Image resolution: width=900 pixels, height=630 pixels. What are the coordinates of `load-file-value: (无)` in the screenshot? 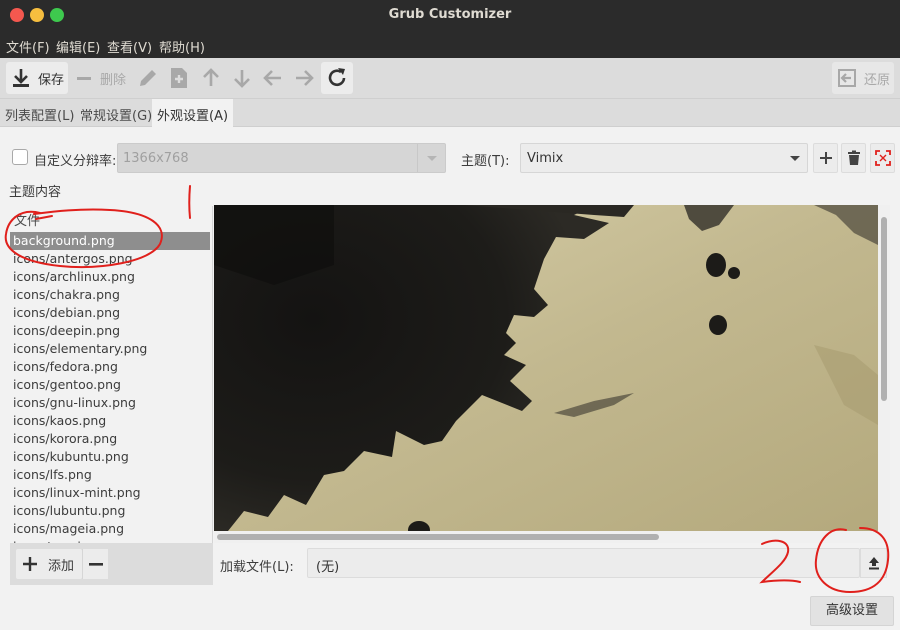 It's located at (328, 567).